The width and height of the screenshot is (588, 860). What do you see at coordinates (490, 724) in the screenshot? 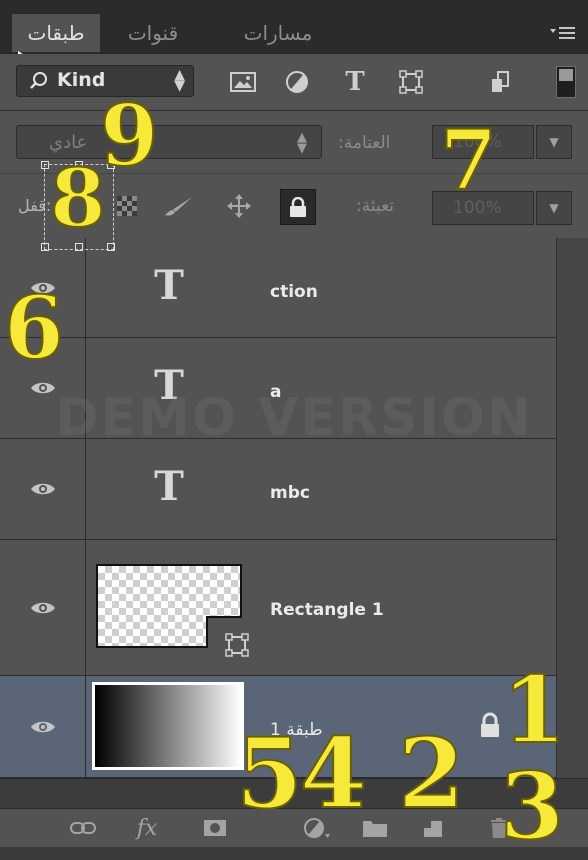
I see `layer-lock-icon` at bounding box center [490, 724].